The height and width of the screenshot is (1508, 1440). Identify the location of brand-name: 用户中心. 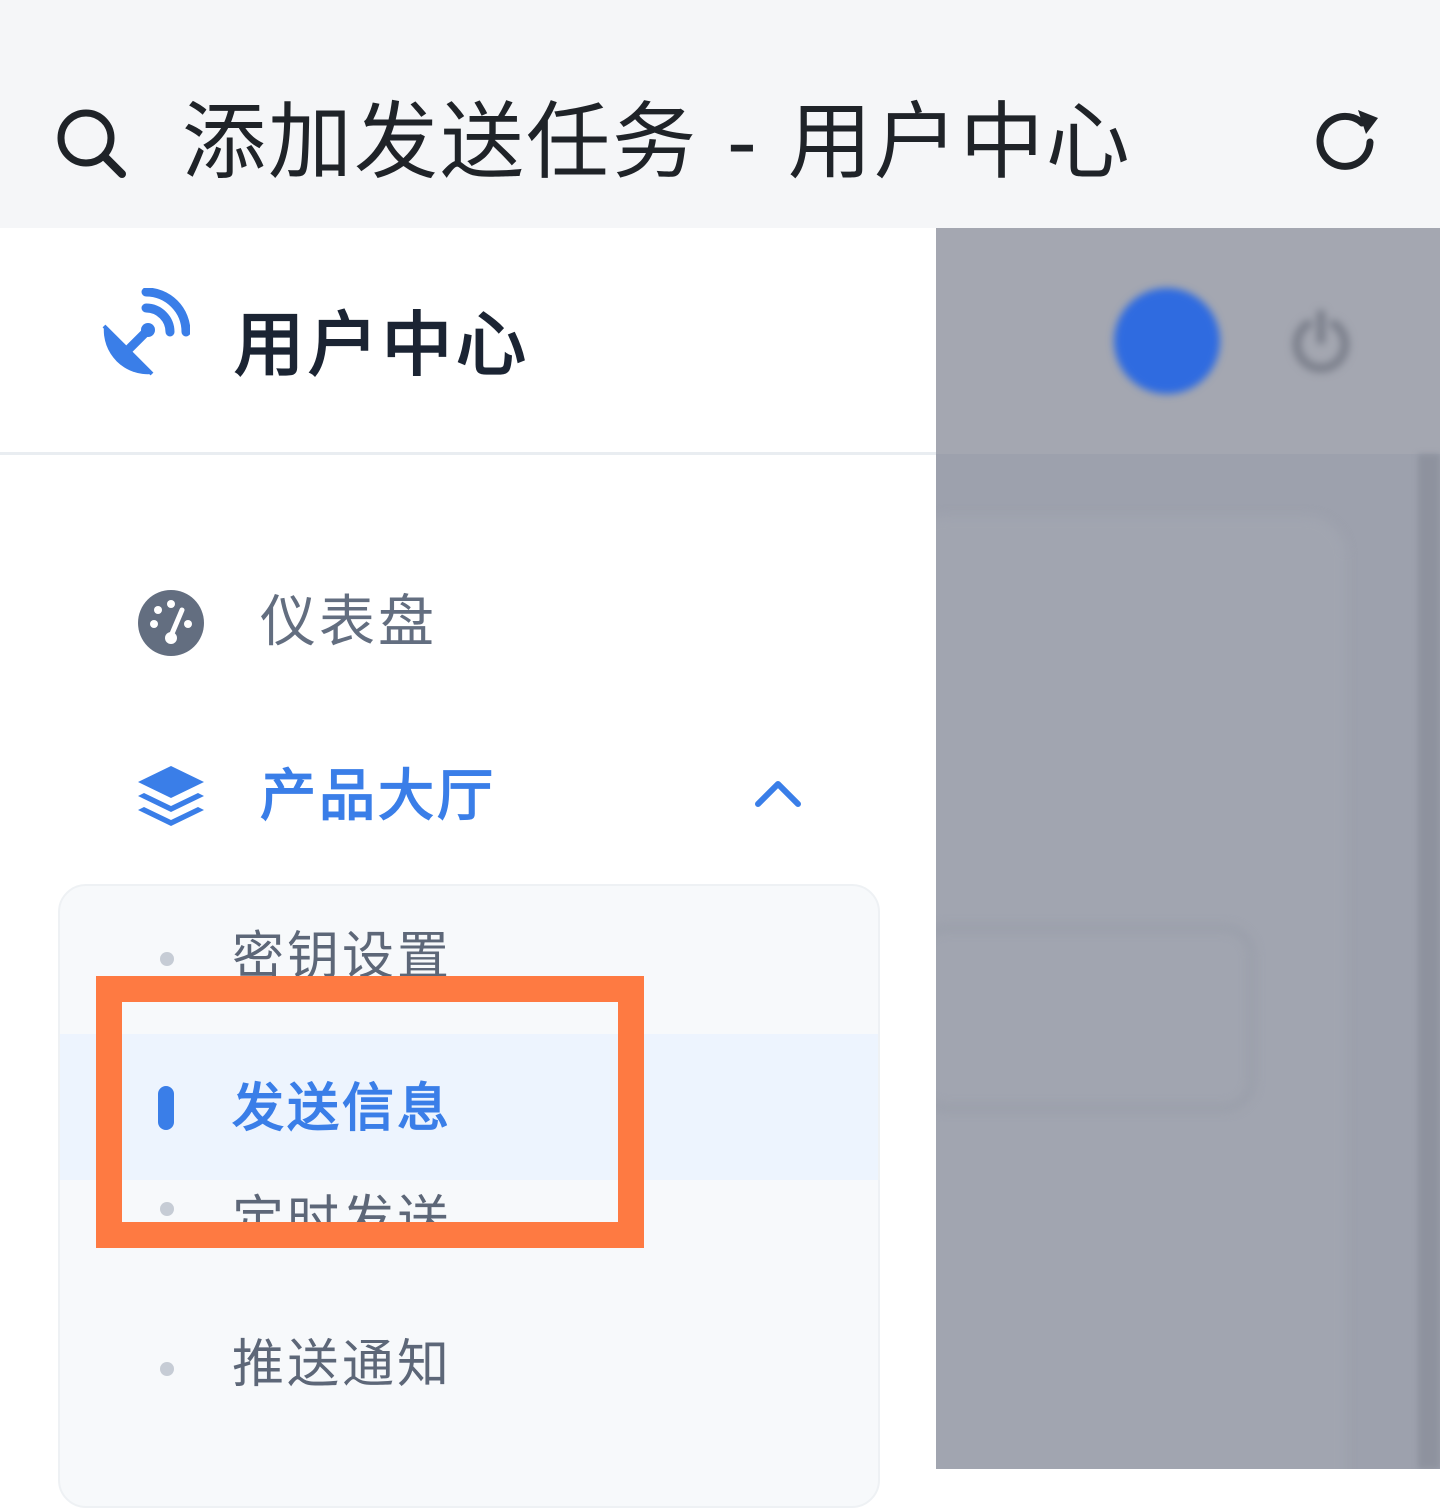
(382, 345).